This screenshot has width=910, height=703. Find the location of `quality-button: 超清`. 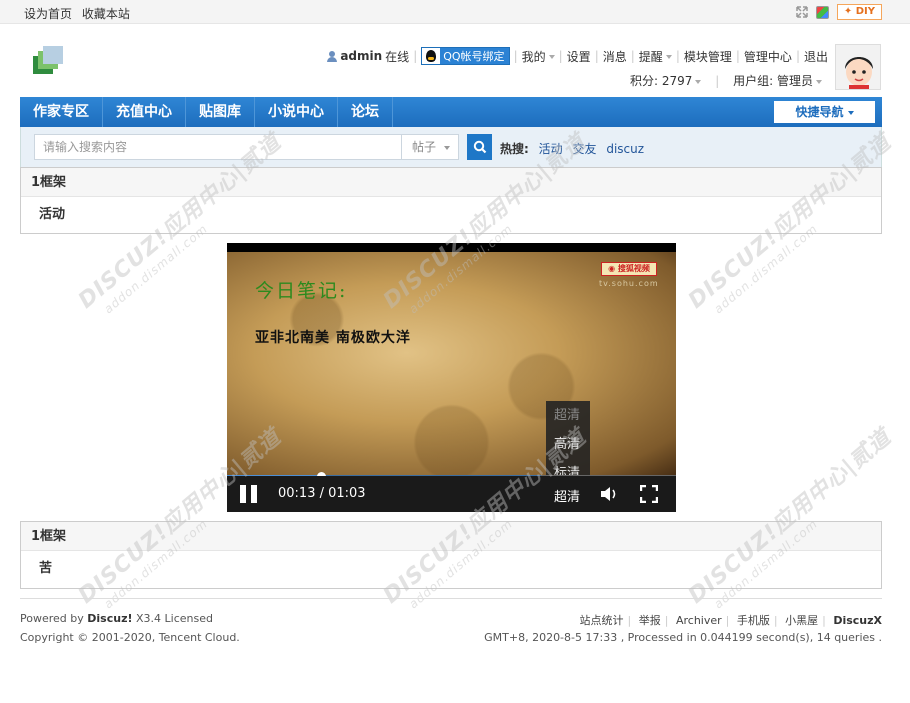

quality-button: 超清 is located at coordinates (567, 495).